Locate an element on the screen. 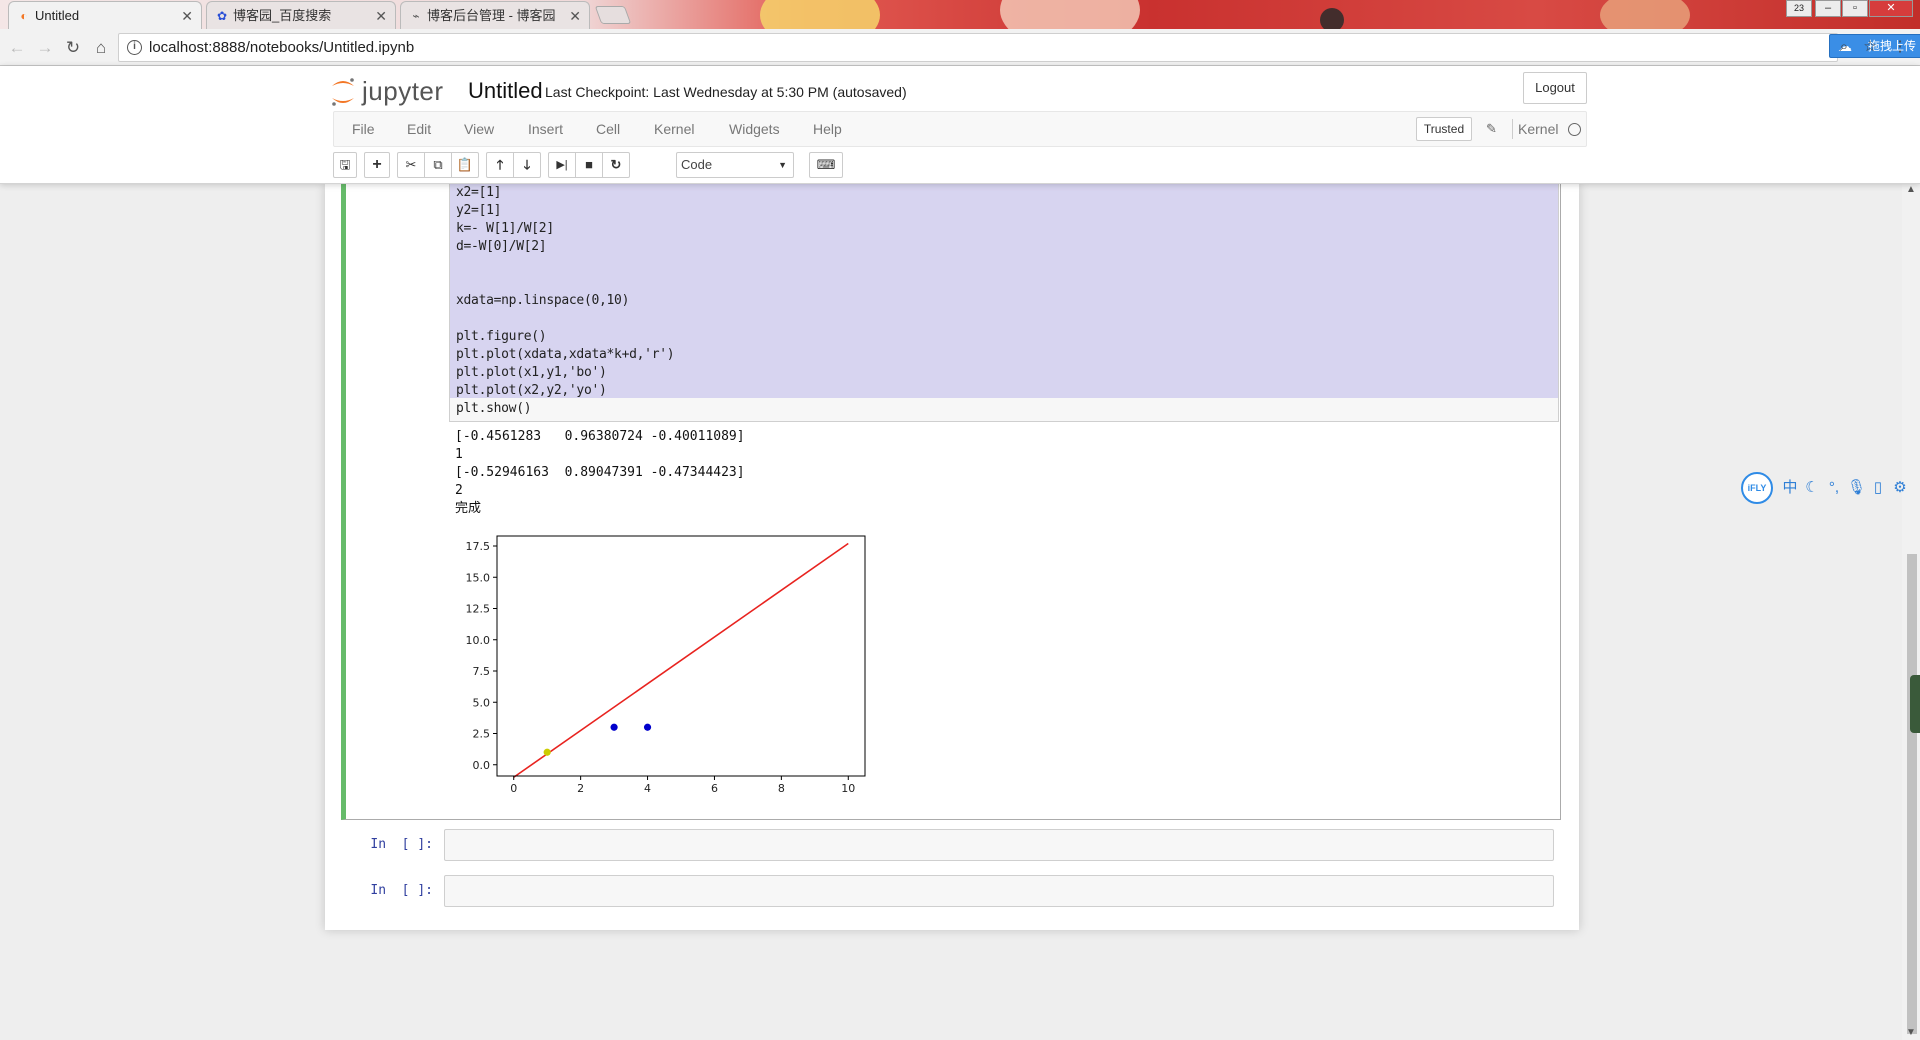 This screenshot has width=1920, height=1040. user-profile-icon: 23 is located at coordinates (1799, 8).